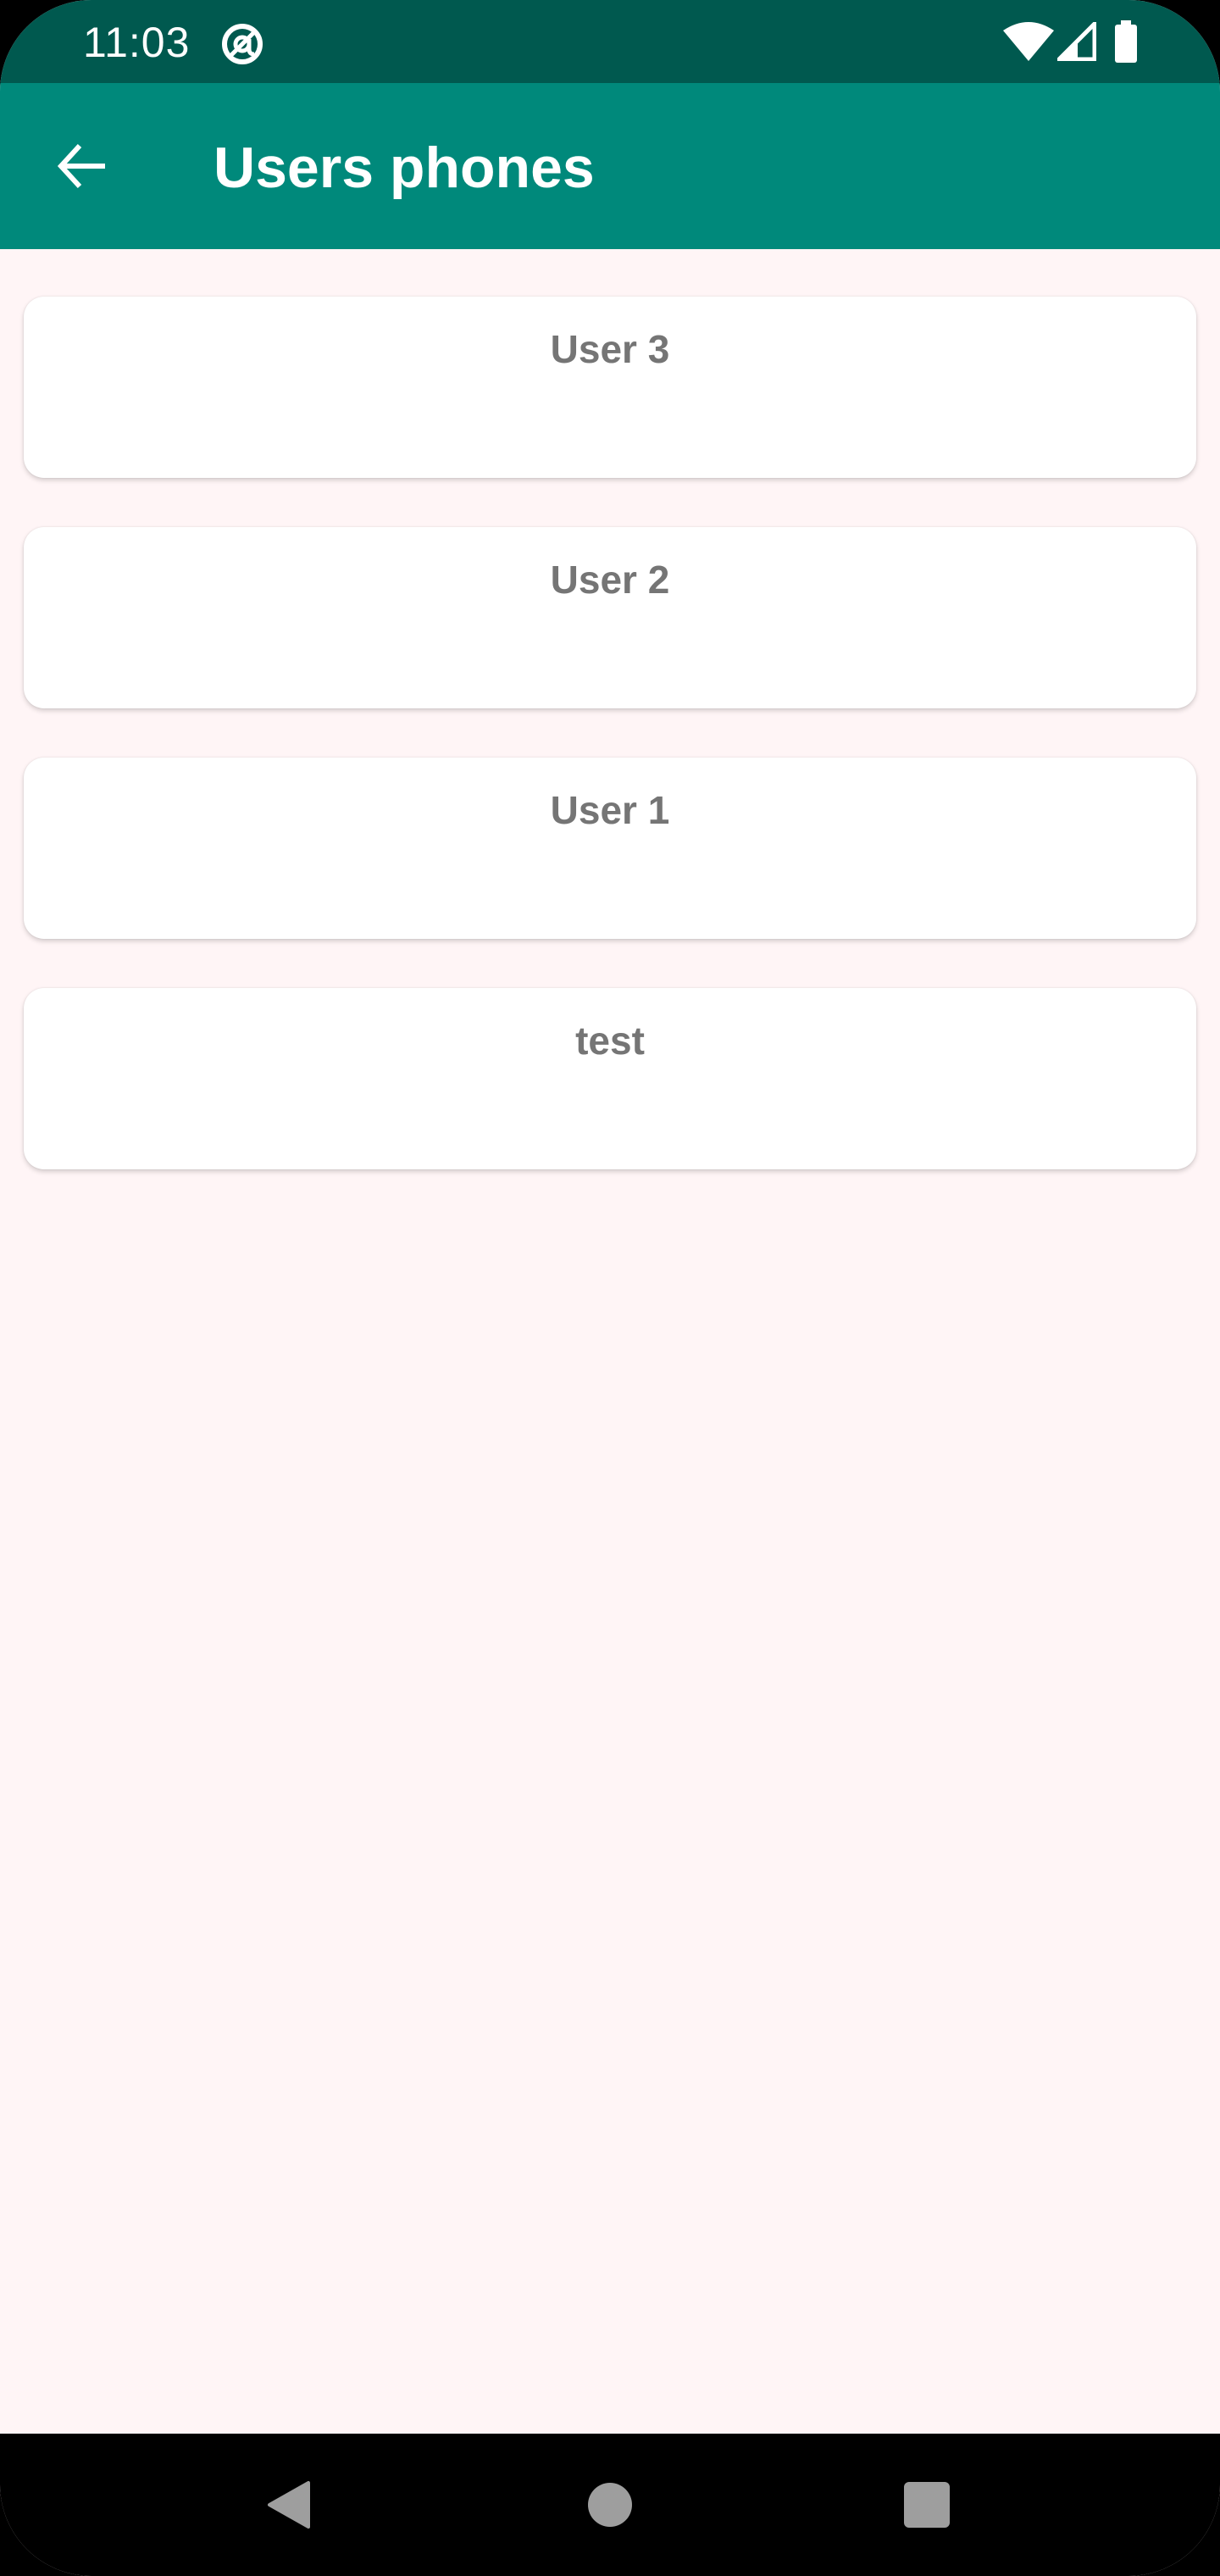  I want to click on at-sign-icon, so click(242, 44).